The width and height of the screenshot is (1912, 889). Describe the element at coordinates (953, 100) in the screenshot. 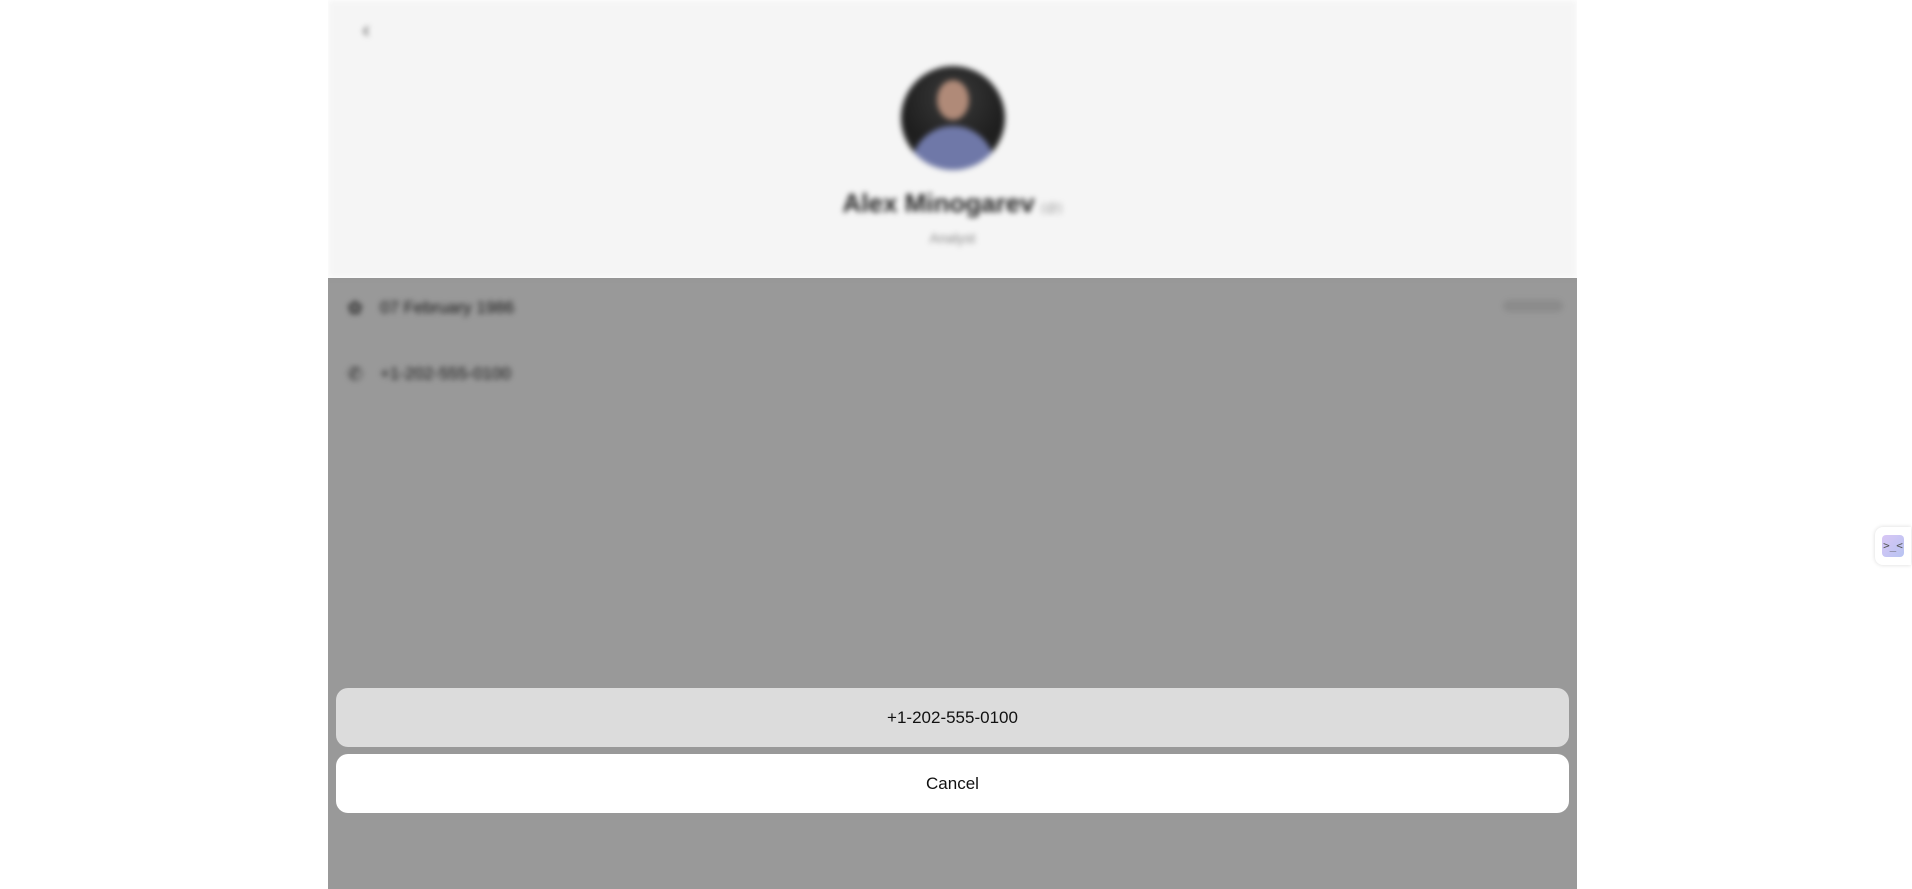

I see `avatar-face` at that location.